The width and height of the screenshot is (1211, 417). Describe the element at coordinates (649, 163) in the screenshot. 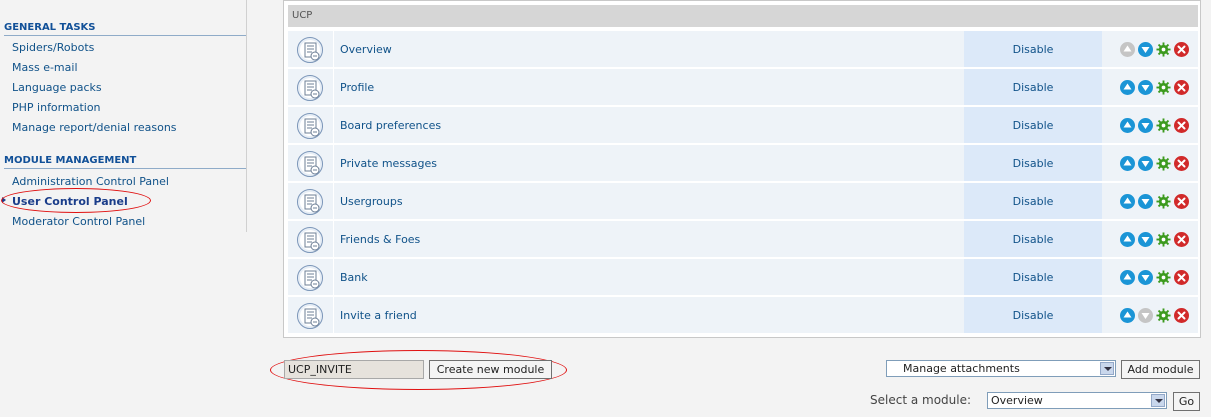

I see `module-name: Private messages` at that location.